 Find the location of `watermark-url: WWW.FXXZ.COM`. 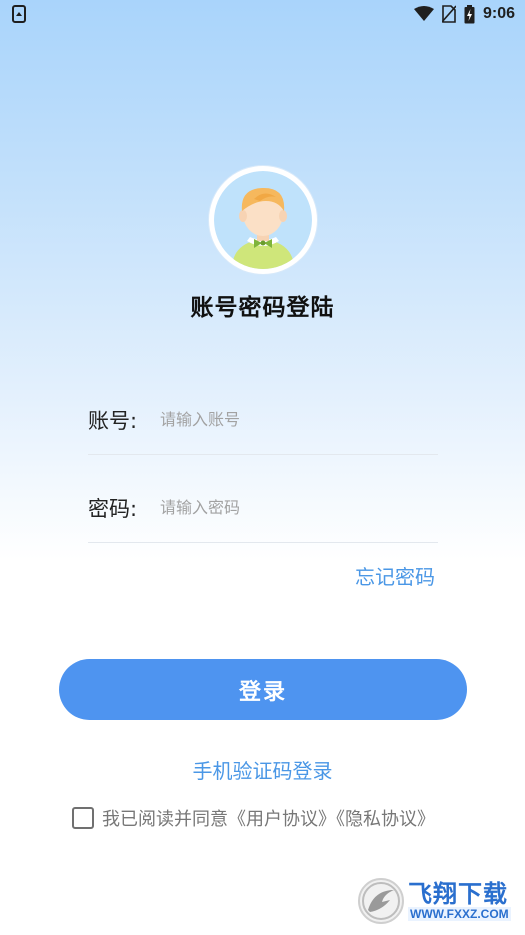

watermark-url: WWW.FXXZ.COM is located at coordinates (459, 914).